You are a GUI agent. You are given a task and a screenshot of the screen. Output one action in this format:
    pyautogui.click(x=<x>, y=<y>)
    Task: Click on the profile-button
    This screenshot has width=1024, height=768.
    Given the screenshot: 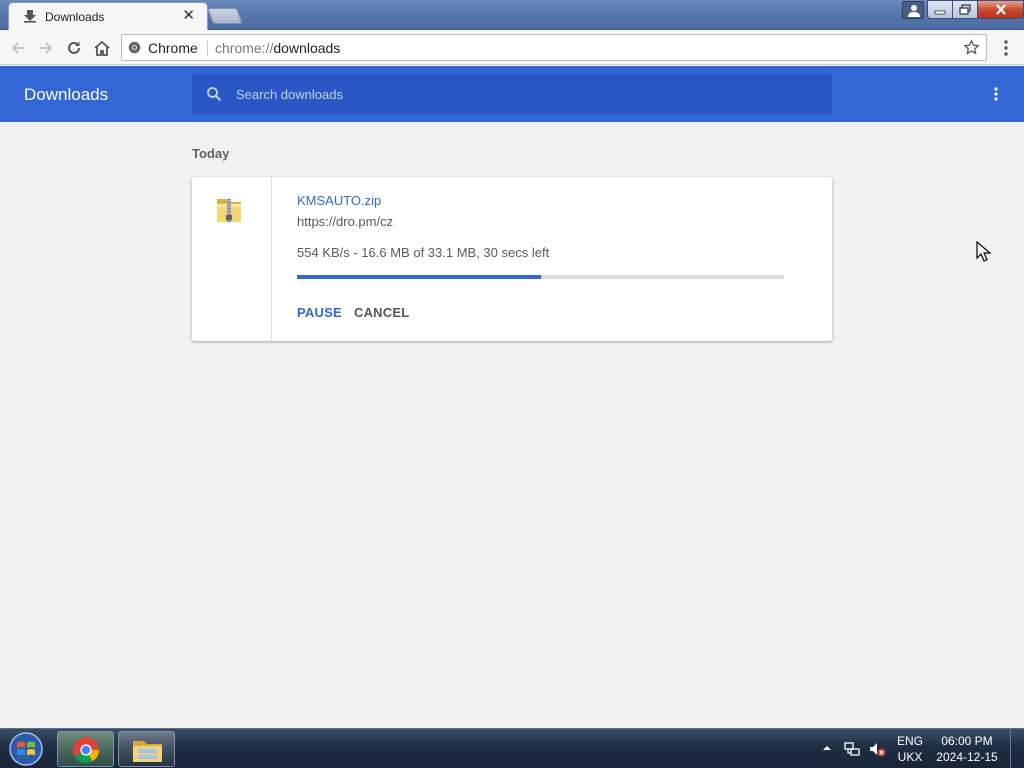 What is the action you would take?
    pyautogui.click(x=913, y=10)
    